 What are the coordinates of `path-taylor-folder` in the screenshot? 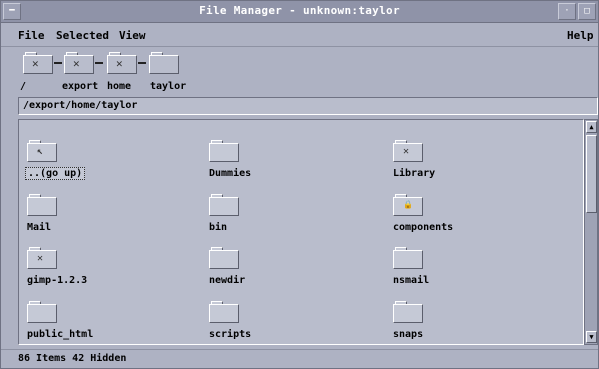 It's located at (164, 63).